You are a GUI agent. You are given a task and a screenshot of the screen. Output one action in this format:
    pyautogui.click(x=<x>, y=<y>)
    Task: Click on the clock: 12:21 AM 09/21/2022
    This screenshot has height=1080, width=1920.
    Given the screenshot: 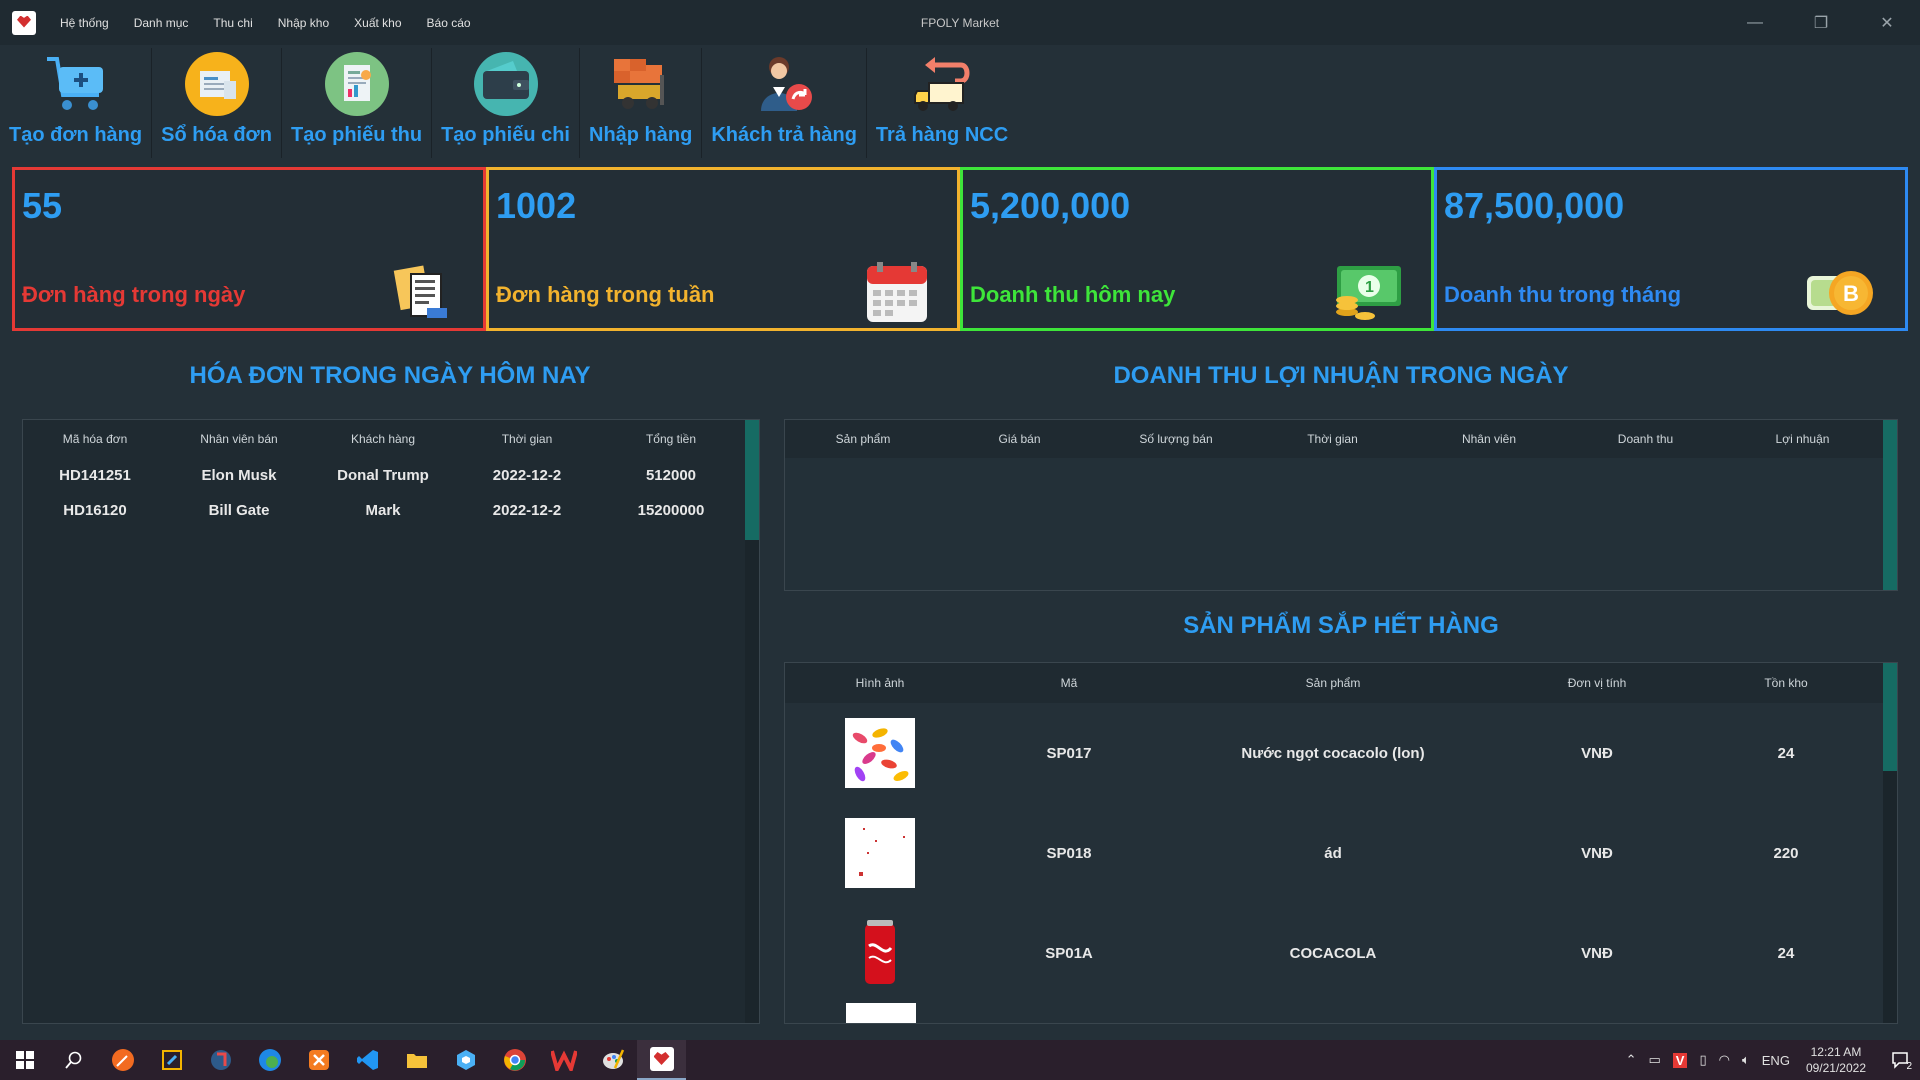 What is the action you would take?
    pyautogui.click(x=1836, y=1060)
    